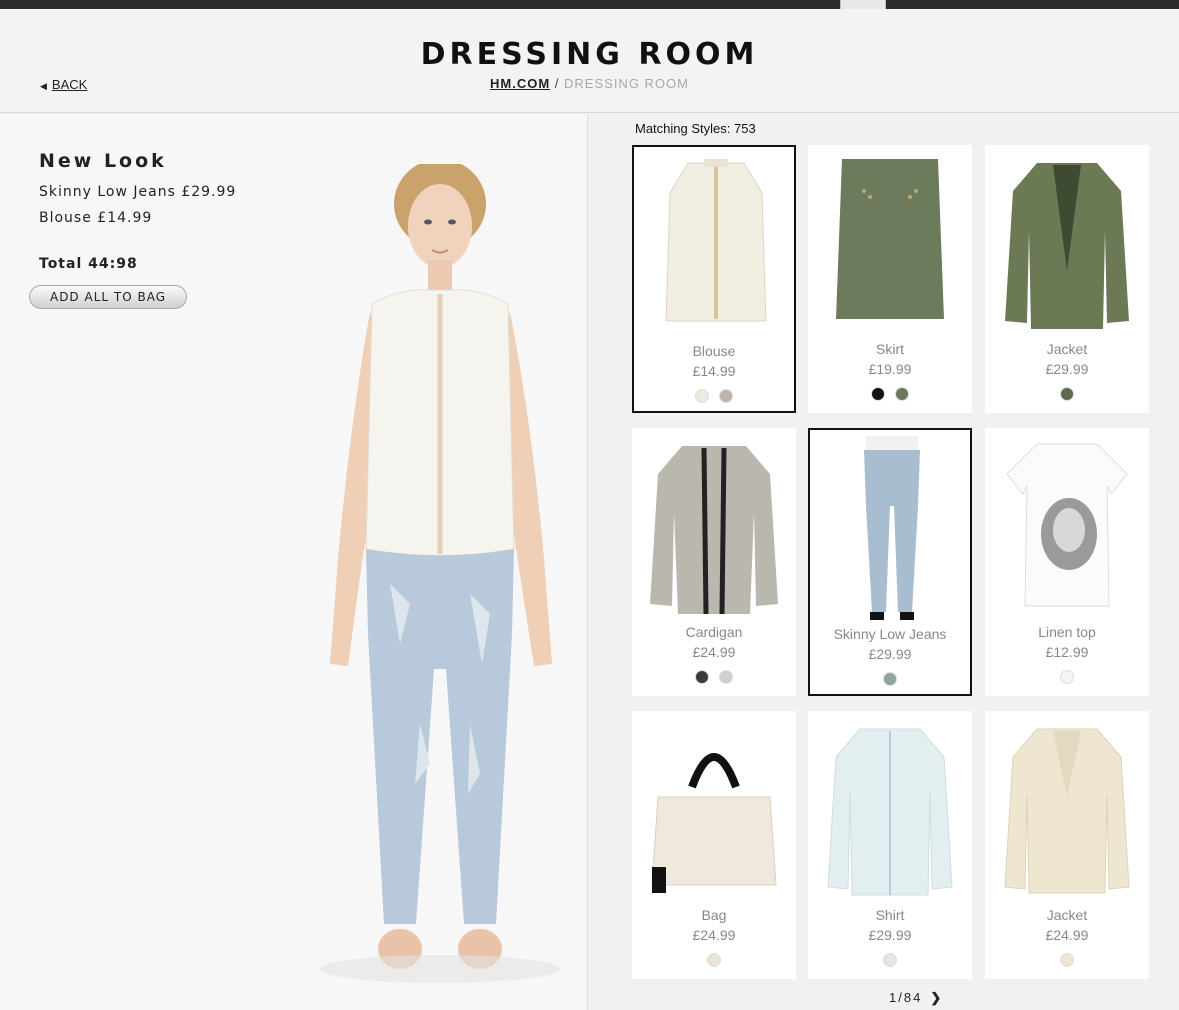 This screenshot has width=1179, height=1010. I want to click on product-price: £14.99, so click(714, 371).